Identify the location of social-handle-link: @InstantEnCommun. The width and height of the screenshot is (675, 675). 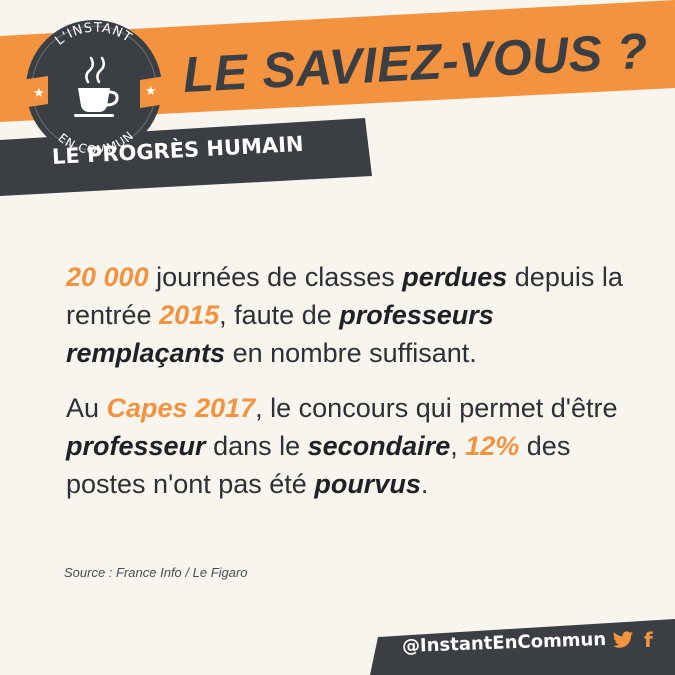
(504, 643).